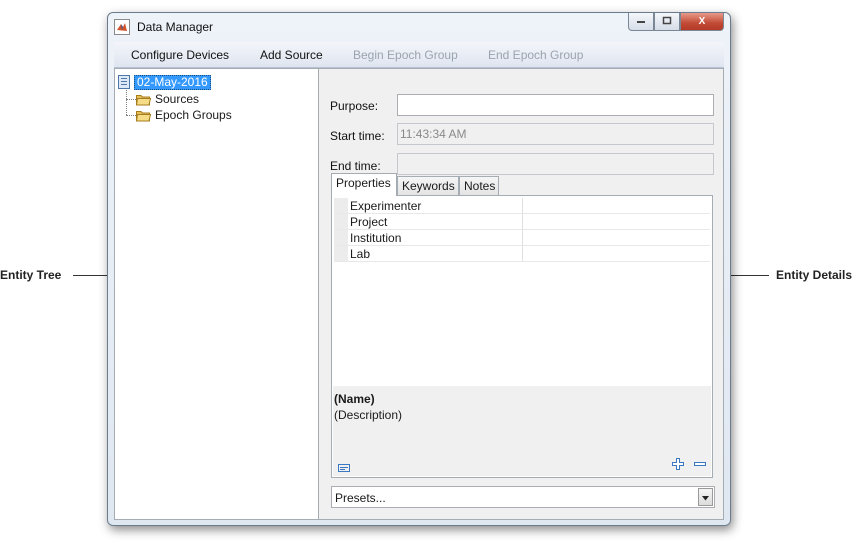  I want to click on tab-properties: Properties, so click(364, 184).